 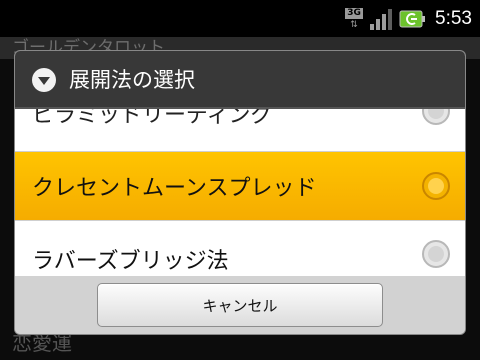 I want to click on status-bar: 3G ⇅ 5:53, so click(x=240, y=18).